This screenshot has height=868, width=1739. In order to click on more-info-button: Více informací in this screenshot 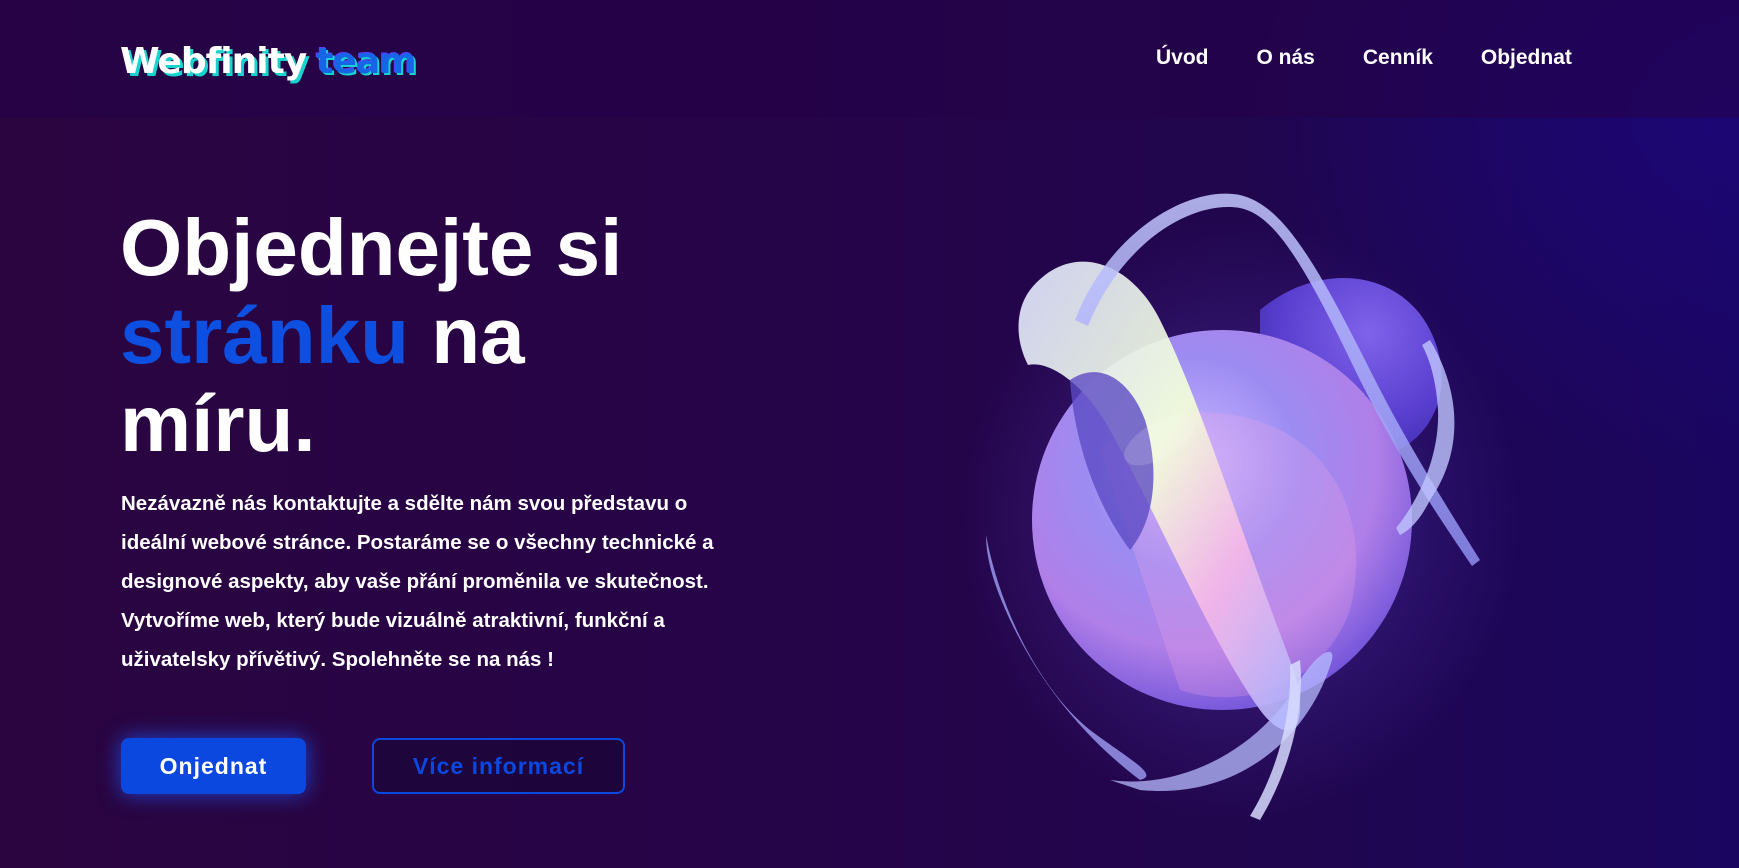, I will do `click(498, 766)`.